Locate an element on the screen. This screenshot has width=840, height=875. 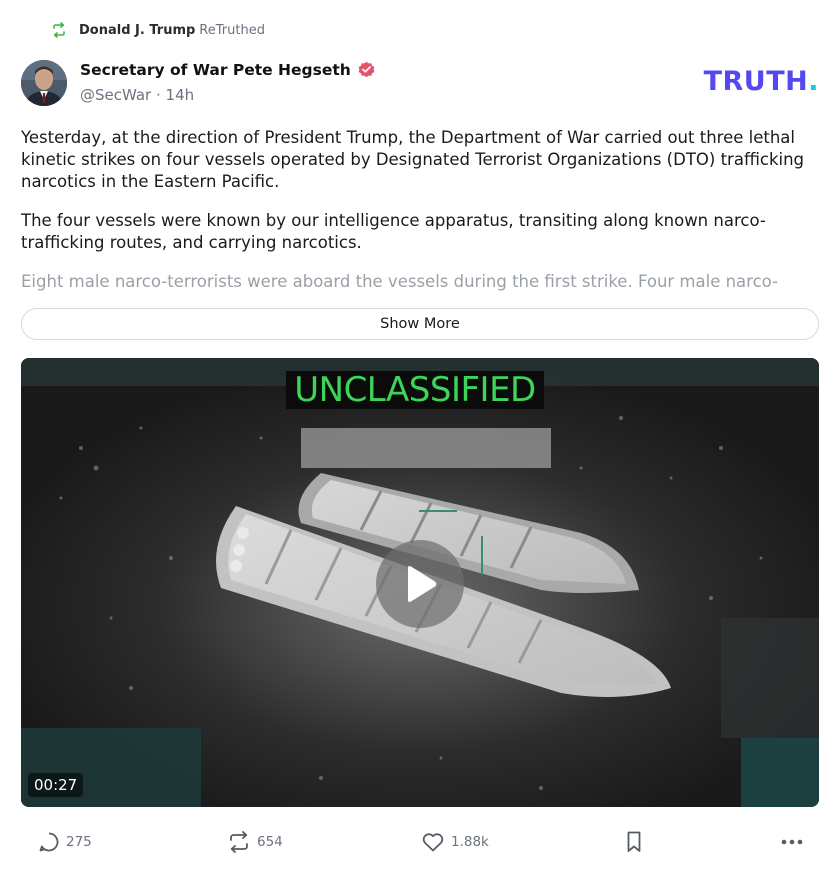
more-icon is located at coordinates (792, 842).